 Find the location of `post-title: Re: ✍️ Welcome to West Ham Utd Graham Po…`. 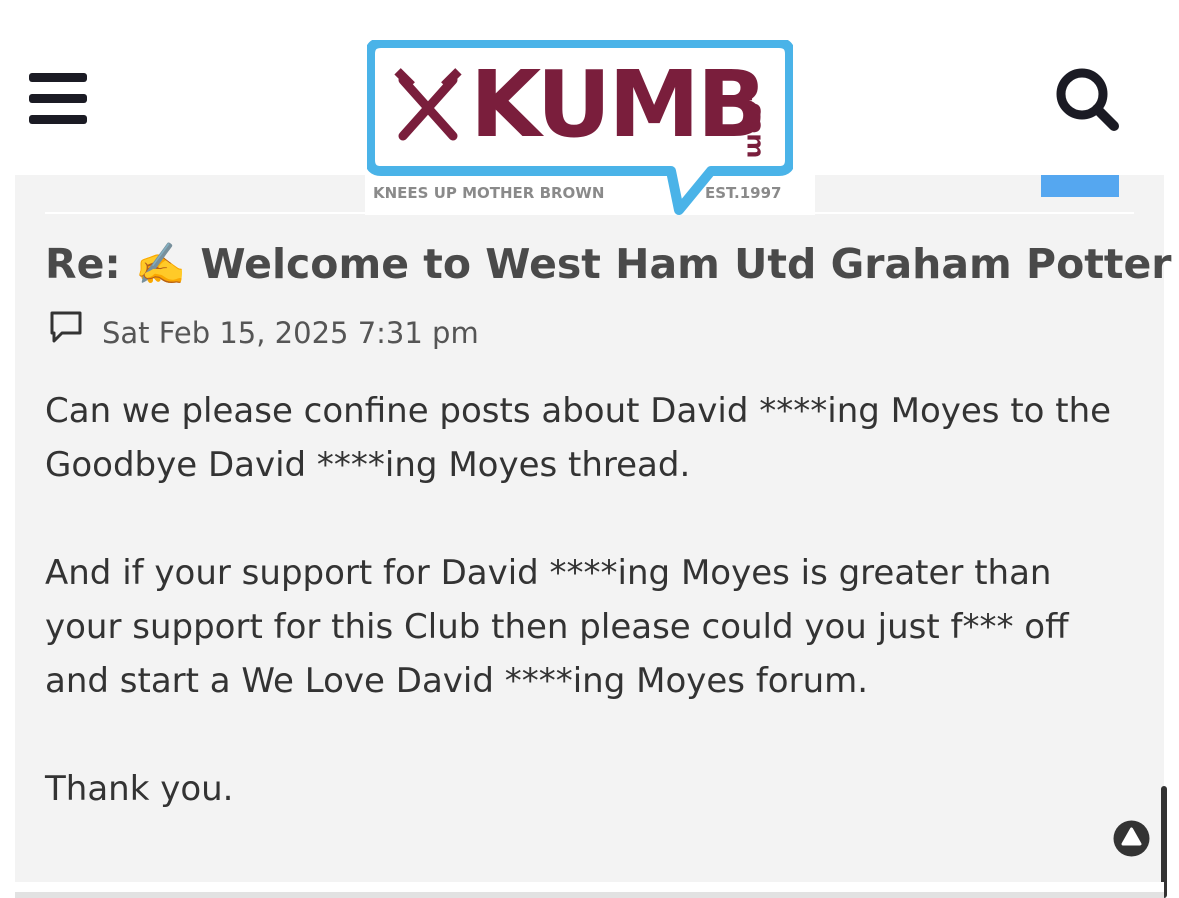

post-title: Re: ✍️ Welcome to West Ham Utd Graham Po… is located at coordinates (608, 264).